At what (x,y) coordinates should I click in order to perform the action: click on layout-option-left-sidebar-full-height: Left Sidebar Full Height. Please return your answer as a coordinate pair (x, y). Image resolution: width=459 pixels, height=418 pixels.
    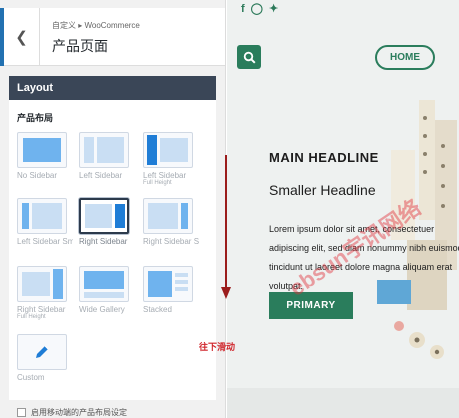
    Looking at the image, I should click on (171, 159).